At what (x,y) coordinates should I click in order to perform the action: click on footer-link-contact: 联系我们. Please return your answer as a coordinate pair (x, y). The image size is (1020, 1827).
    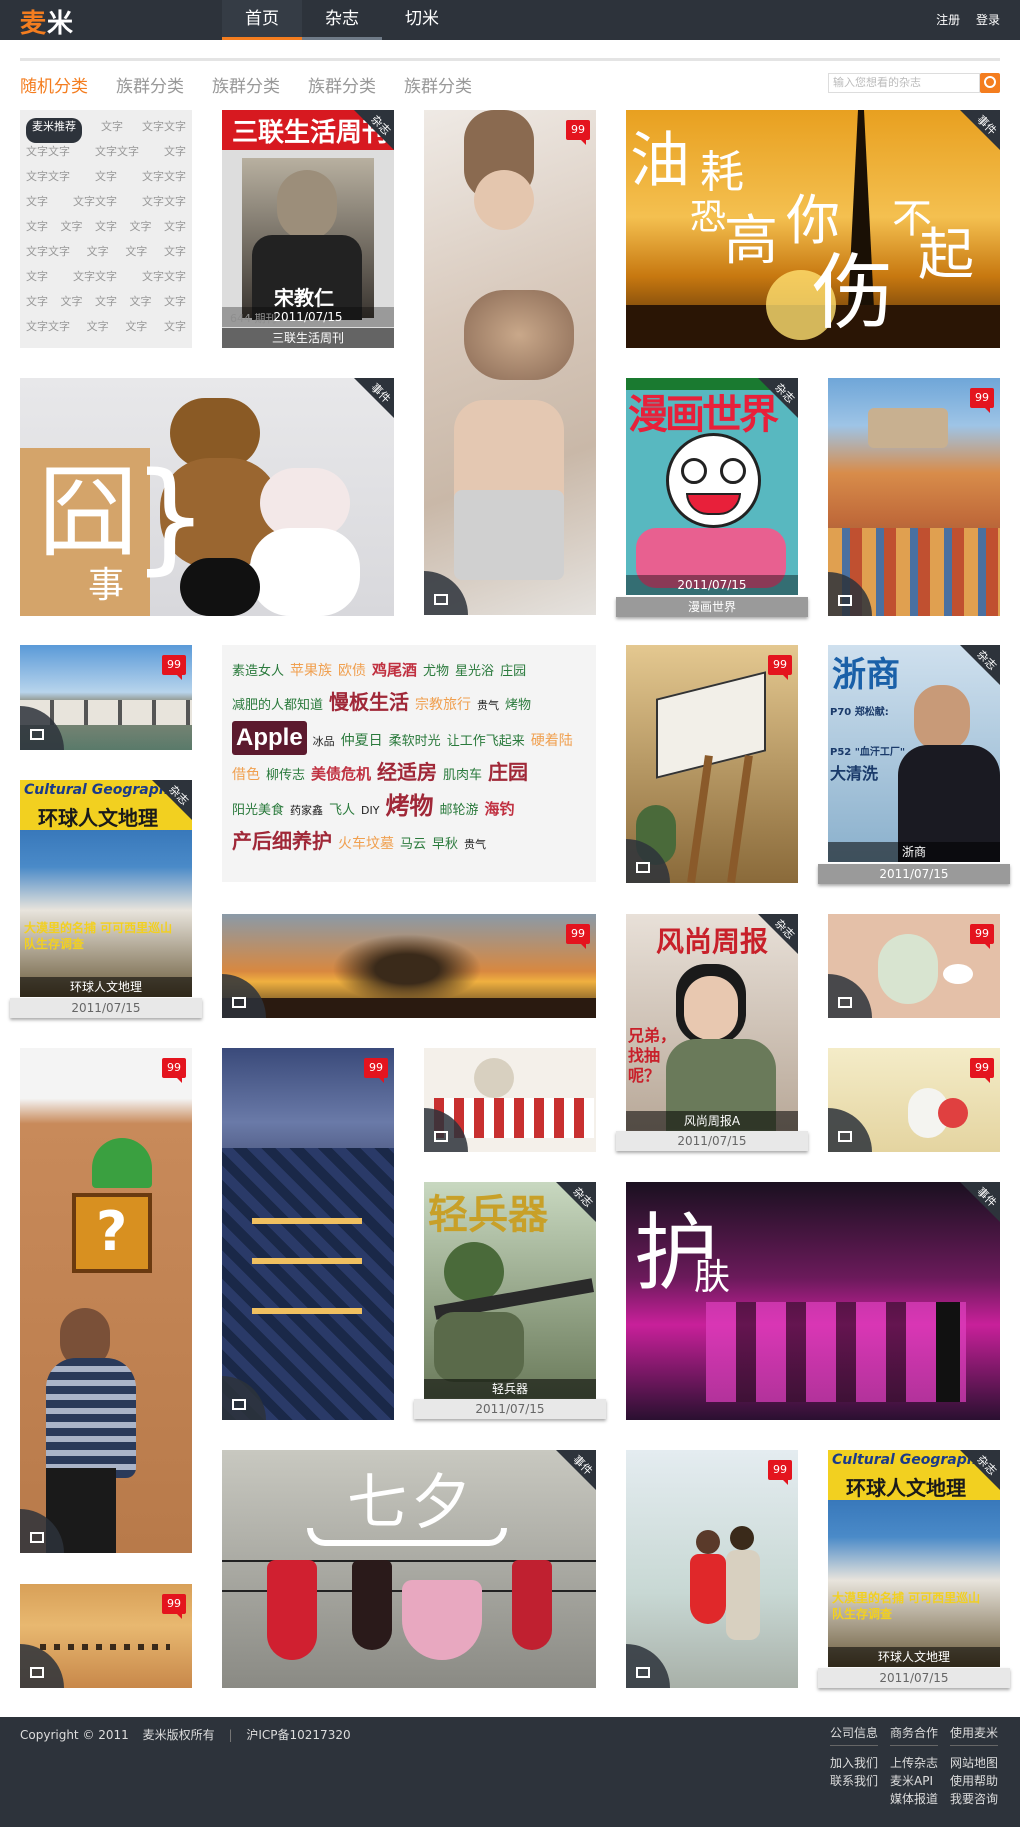
    Looking at the image, I should click on (854, 1780).